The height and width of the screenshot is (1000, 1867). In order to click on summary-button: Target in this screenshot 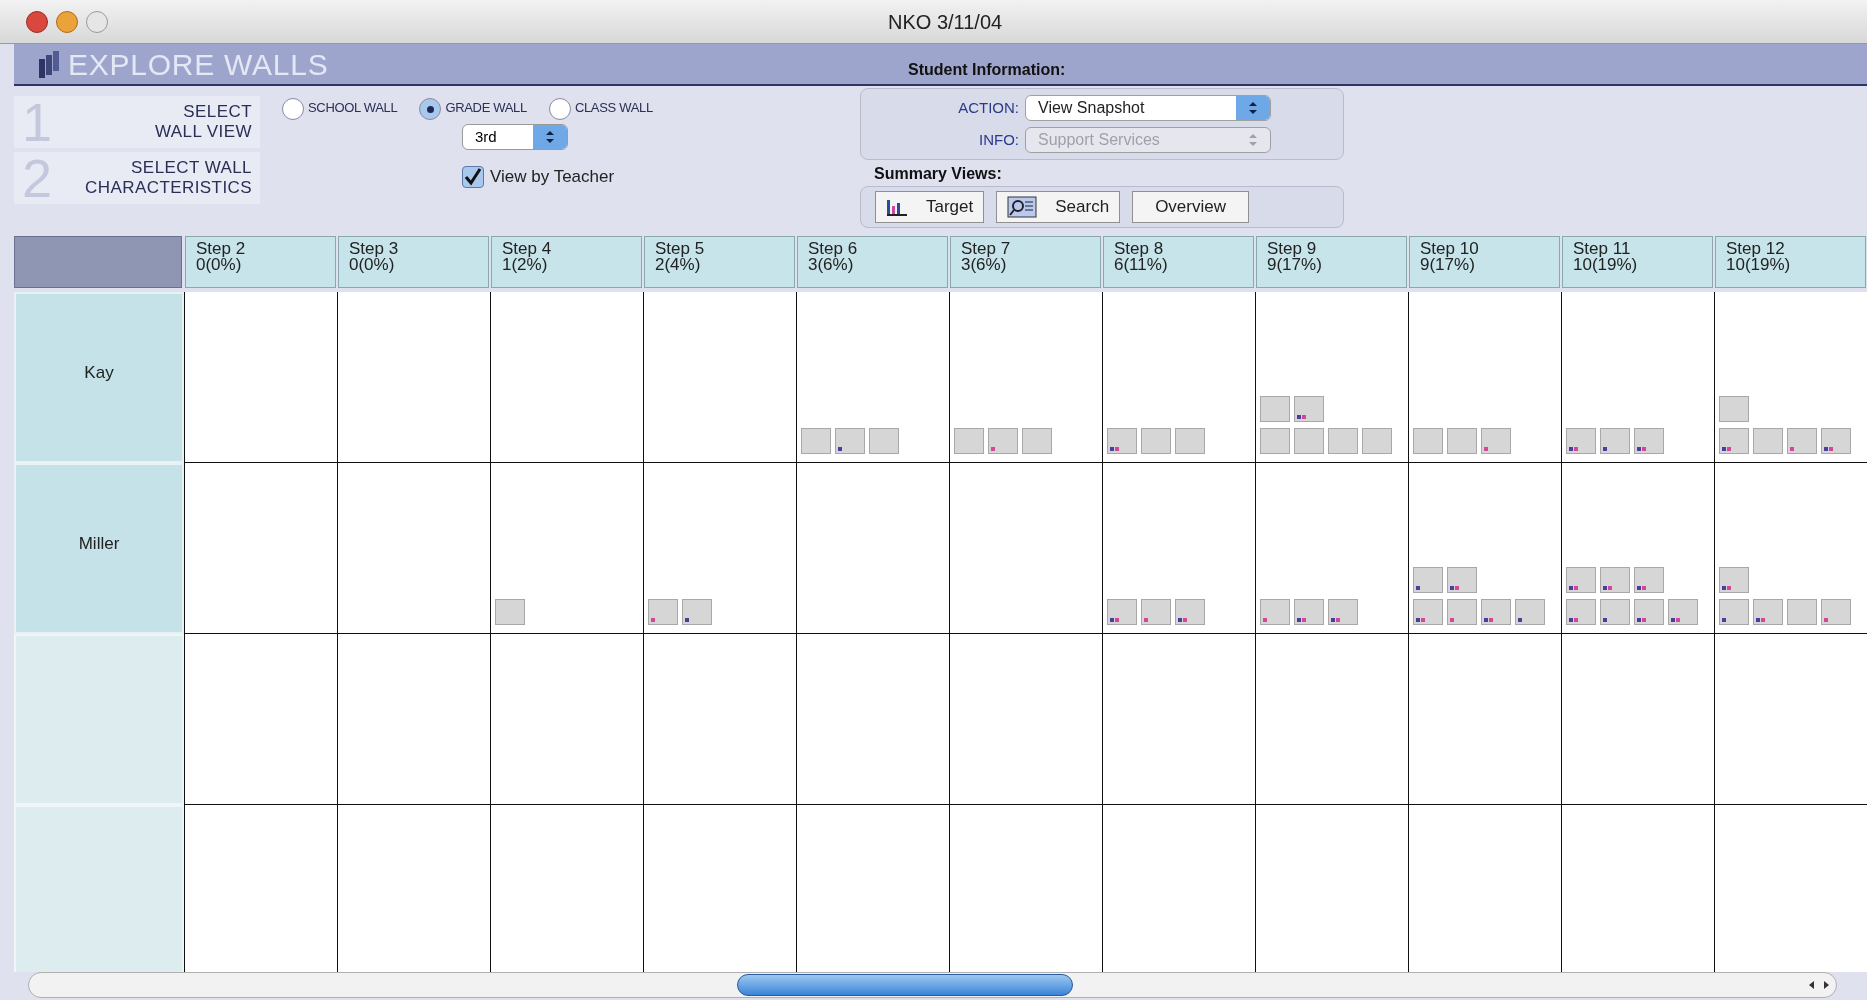, I will do `click(930, 207)`.